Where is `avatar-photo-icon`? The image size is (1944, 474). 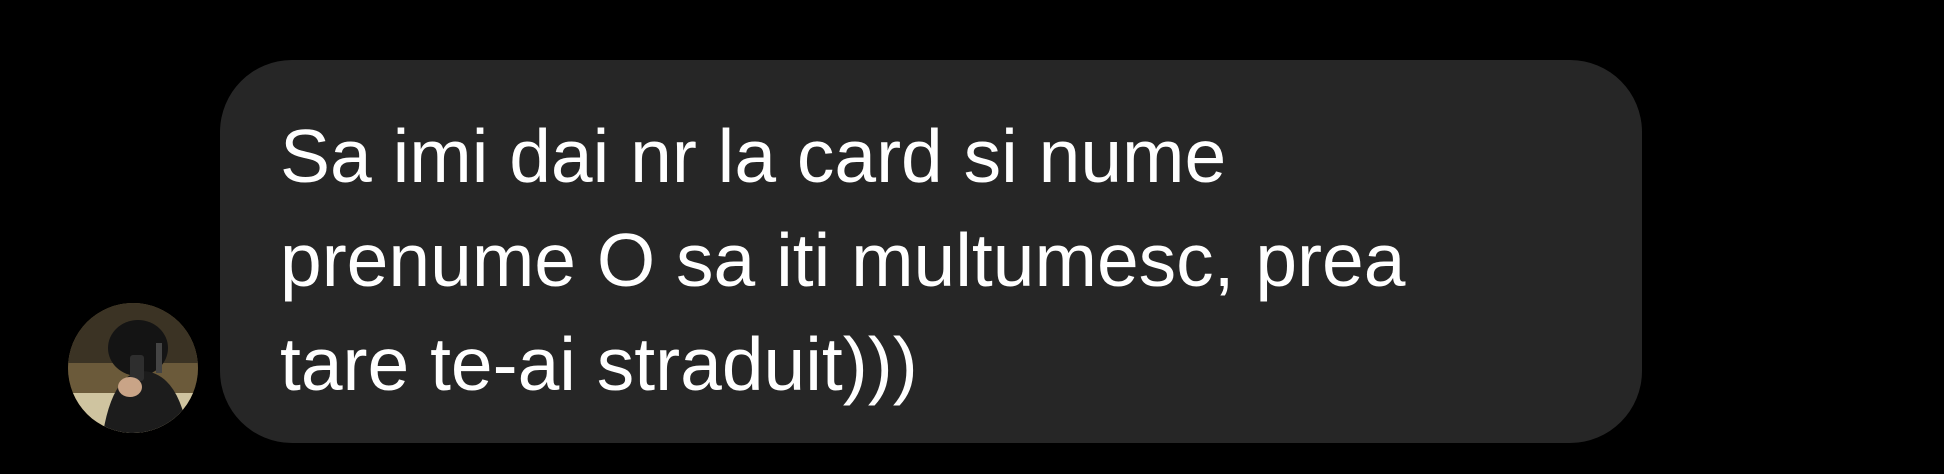
avatar-photo-icon is located at coordinates (133, 368).